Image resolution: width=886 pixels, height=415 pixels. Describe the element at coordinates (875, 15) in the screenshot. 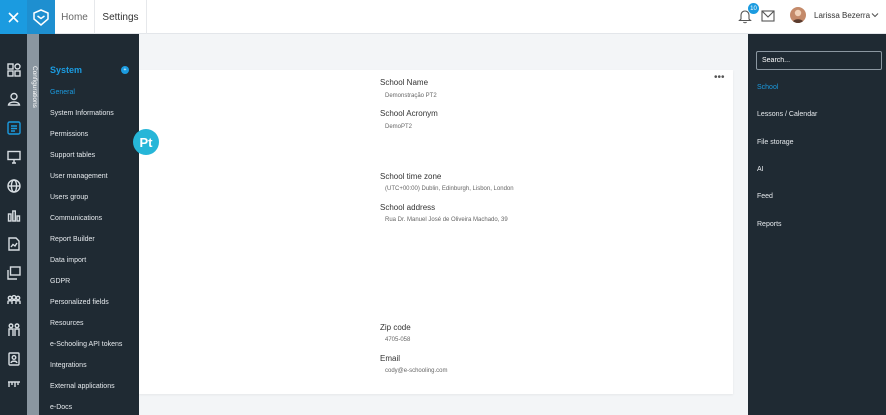

I see `chevron-down-icon` at that location.